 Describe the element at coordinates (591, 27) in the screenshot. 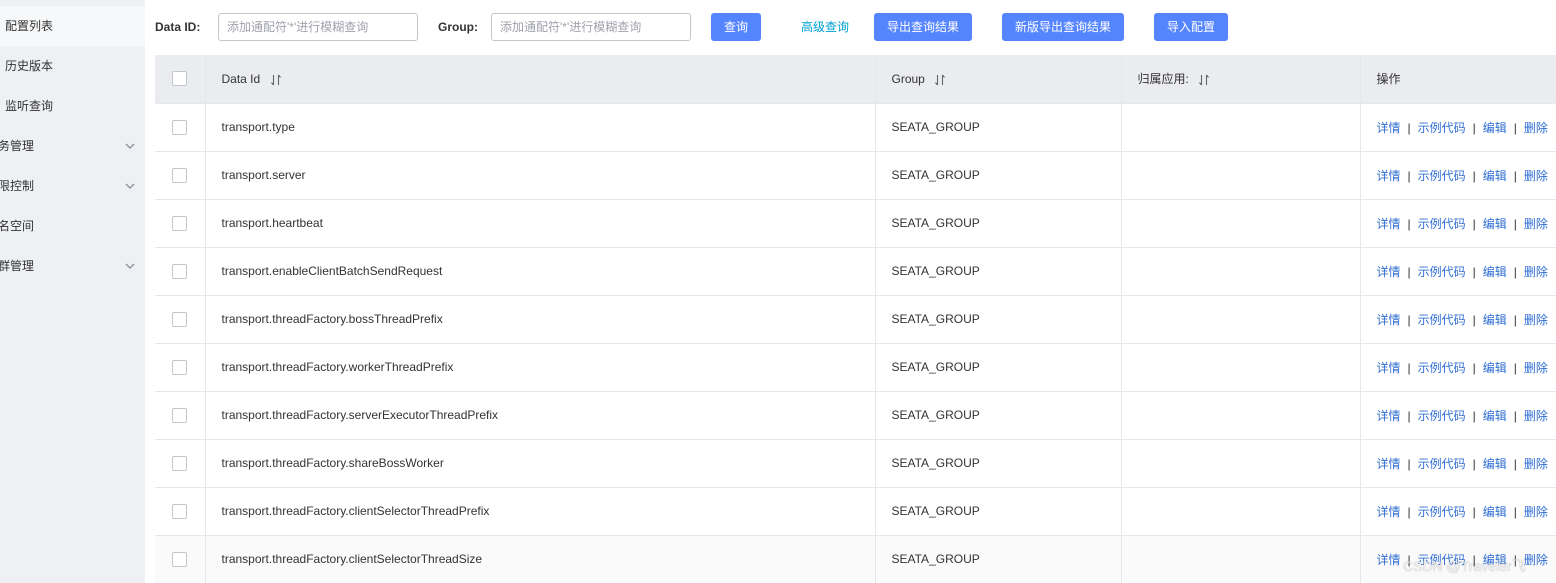

I see `group-input` at that location.